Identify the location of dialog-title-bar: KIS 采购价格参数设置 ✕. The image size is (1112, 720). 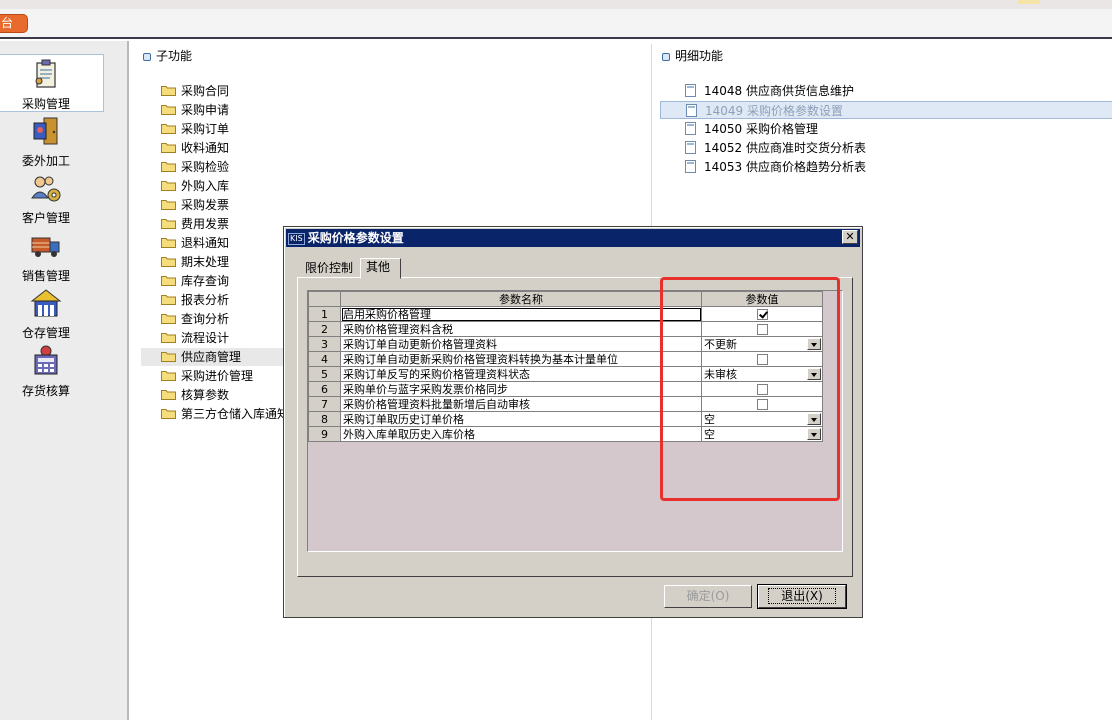
(573, 238).